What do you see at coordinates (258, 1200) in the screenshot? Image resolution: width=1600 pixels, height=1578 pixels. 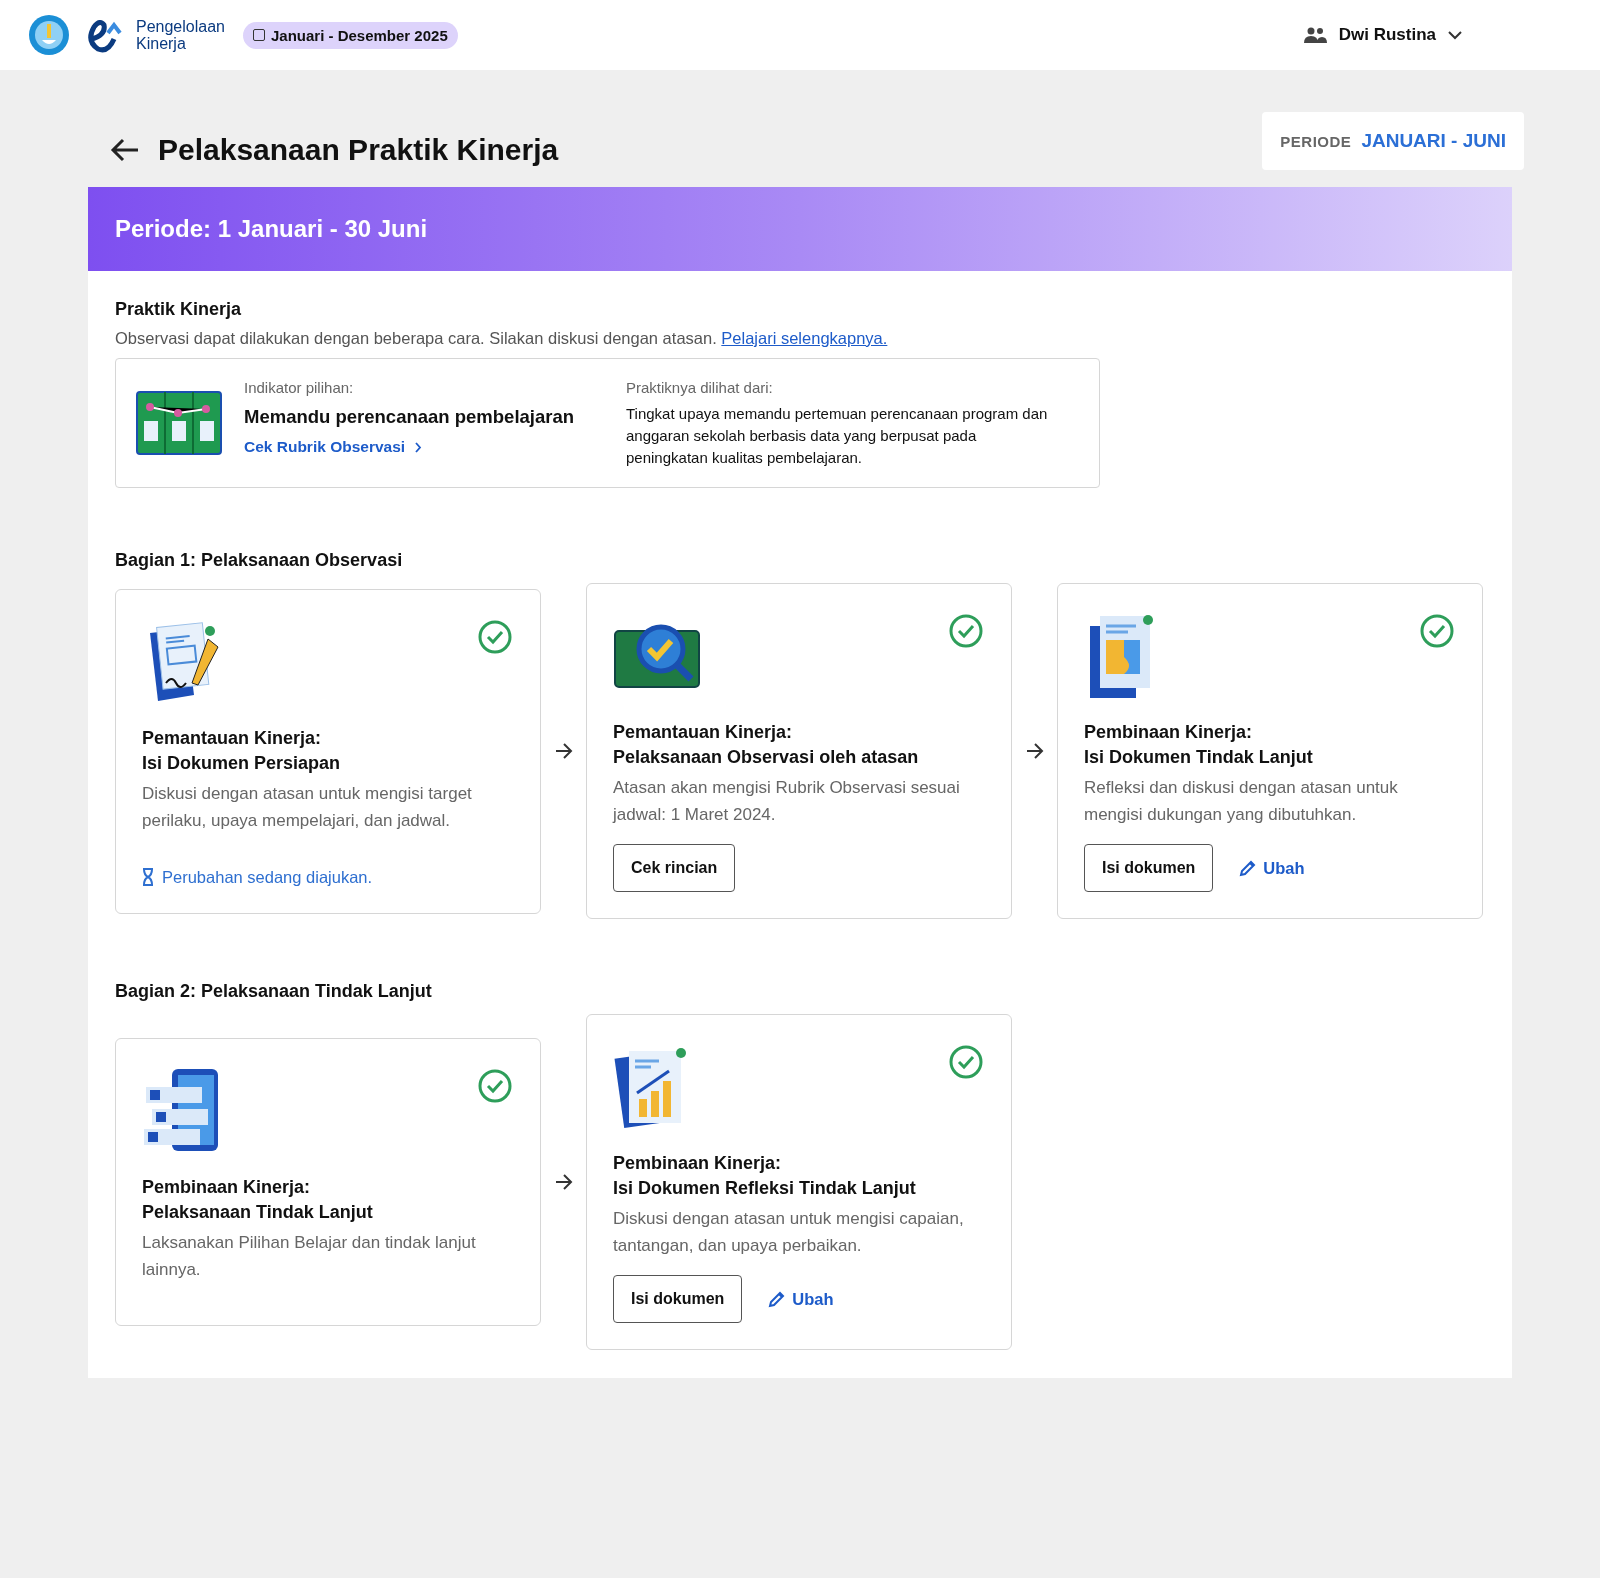 I see `step-title: Pembinaan Kinerja: Pelaksanaan Tindak Lanjut` at bounding box center [258, 1200].